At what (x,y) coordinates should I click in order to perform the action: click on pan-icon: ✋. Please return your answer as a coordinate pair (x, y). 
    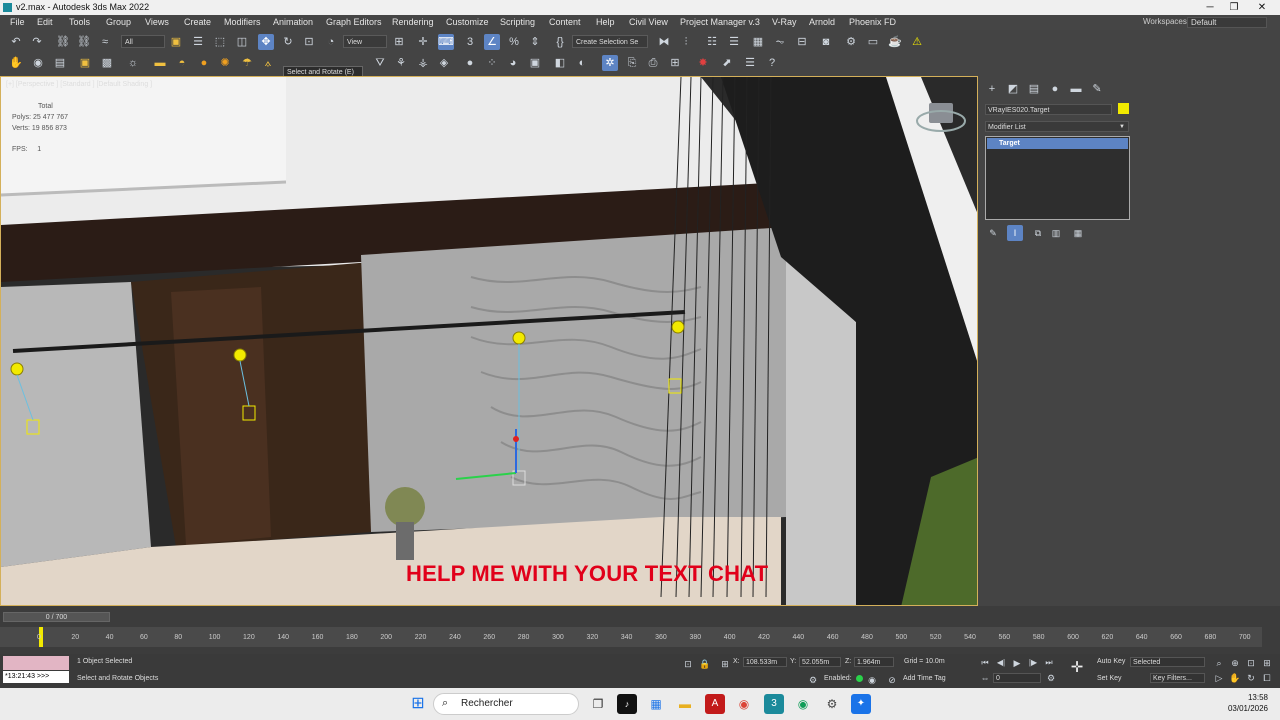
    Looking at the image, I should click on (1235, 678).